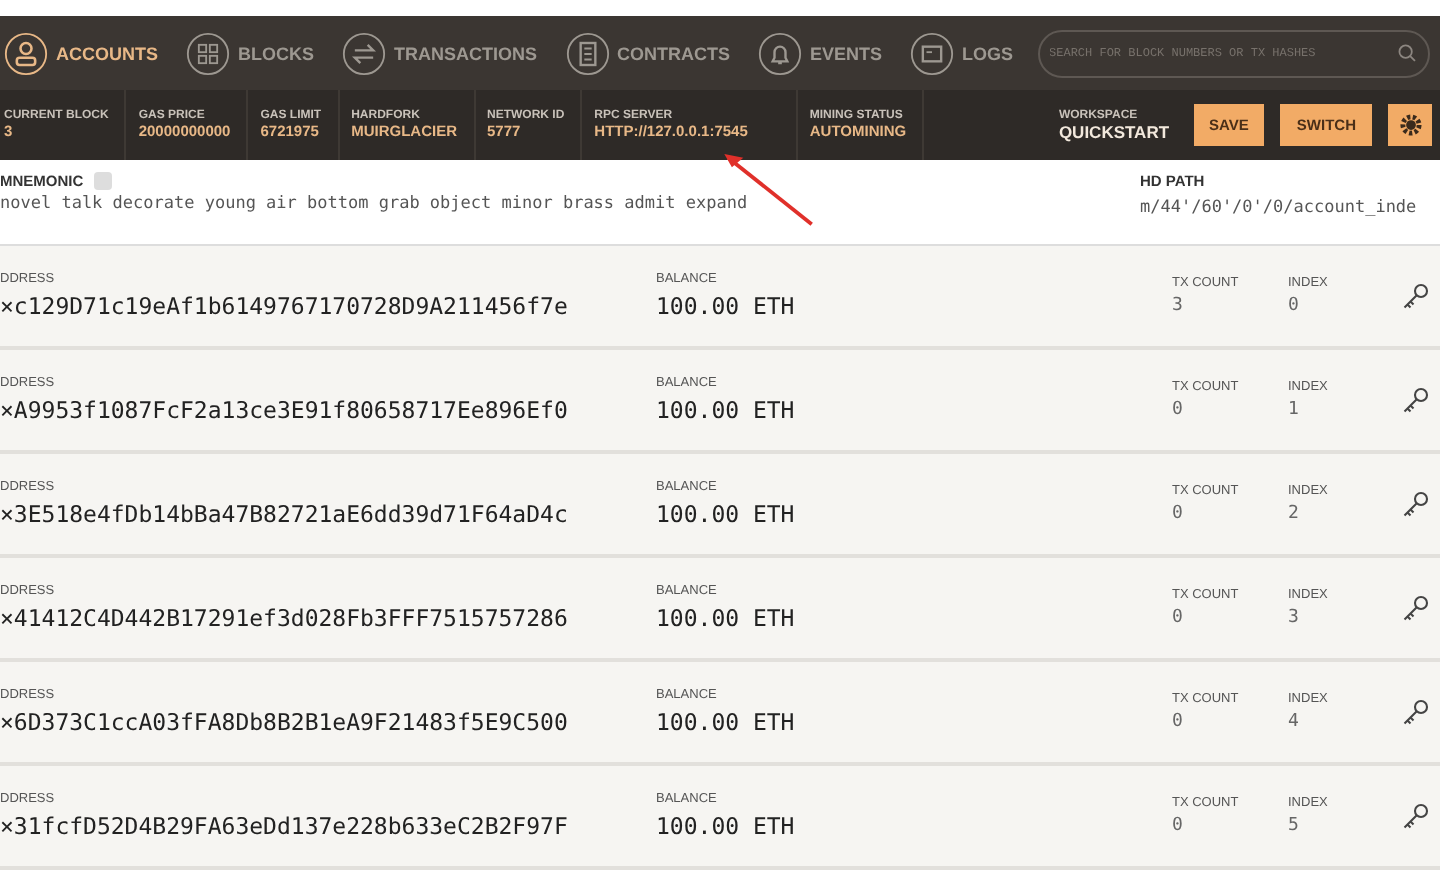 This screenshot has width=1440, height=880. What do you see at coordinates (962, 53) in the screenshot?
I see `nav-tab: LOGS` at bounding box center [962, 53].